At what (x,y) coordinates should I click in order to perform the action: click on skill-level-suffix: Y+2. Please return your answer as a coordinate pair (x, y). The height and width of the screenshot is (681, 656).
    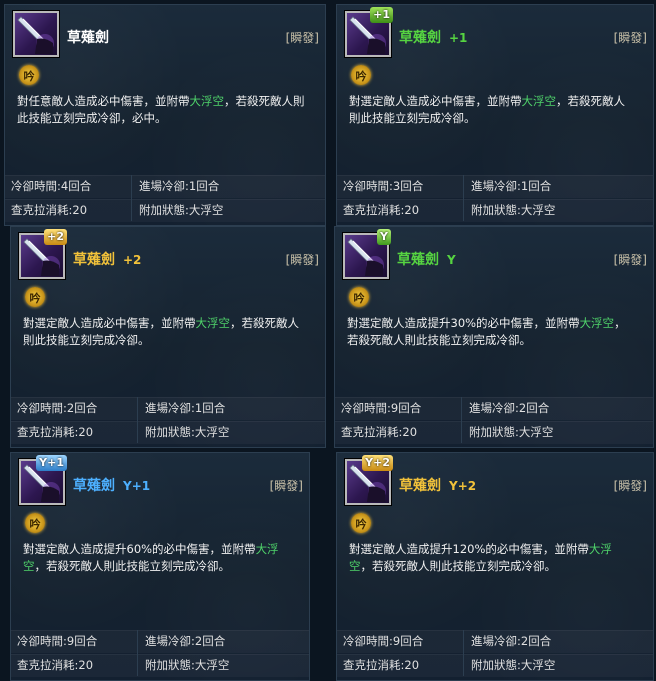
    Looking at the image, I should click on (463, 486).